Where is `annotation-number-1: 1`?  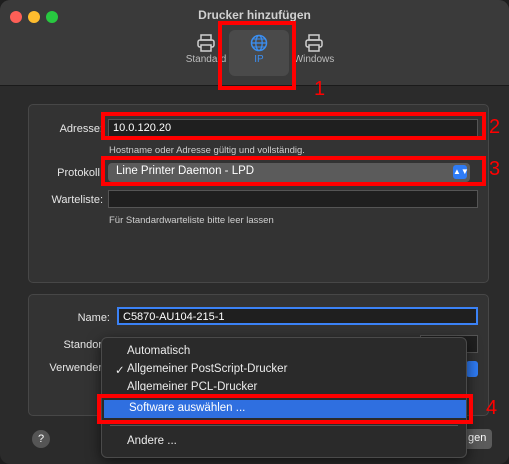
annotation-number-1: 1 is located at coordinates (320, 89).